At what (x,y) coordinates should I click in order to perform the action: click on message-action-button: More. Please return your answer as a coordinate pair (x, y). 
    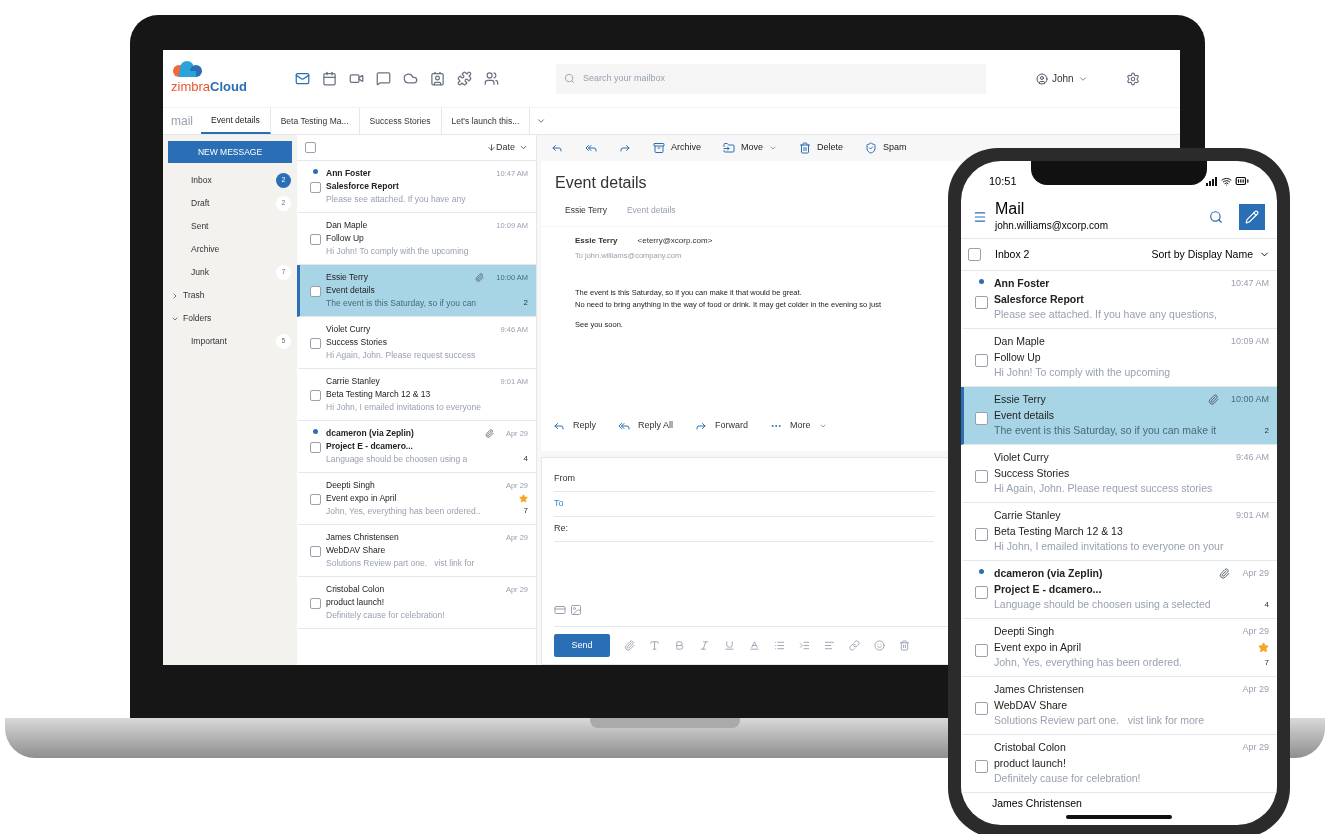
    Looking at the image, I should click on (798, 426).